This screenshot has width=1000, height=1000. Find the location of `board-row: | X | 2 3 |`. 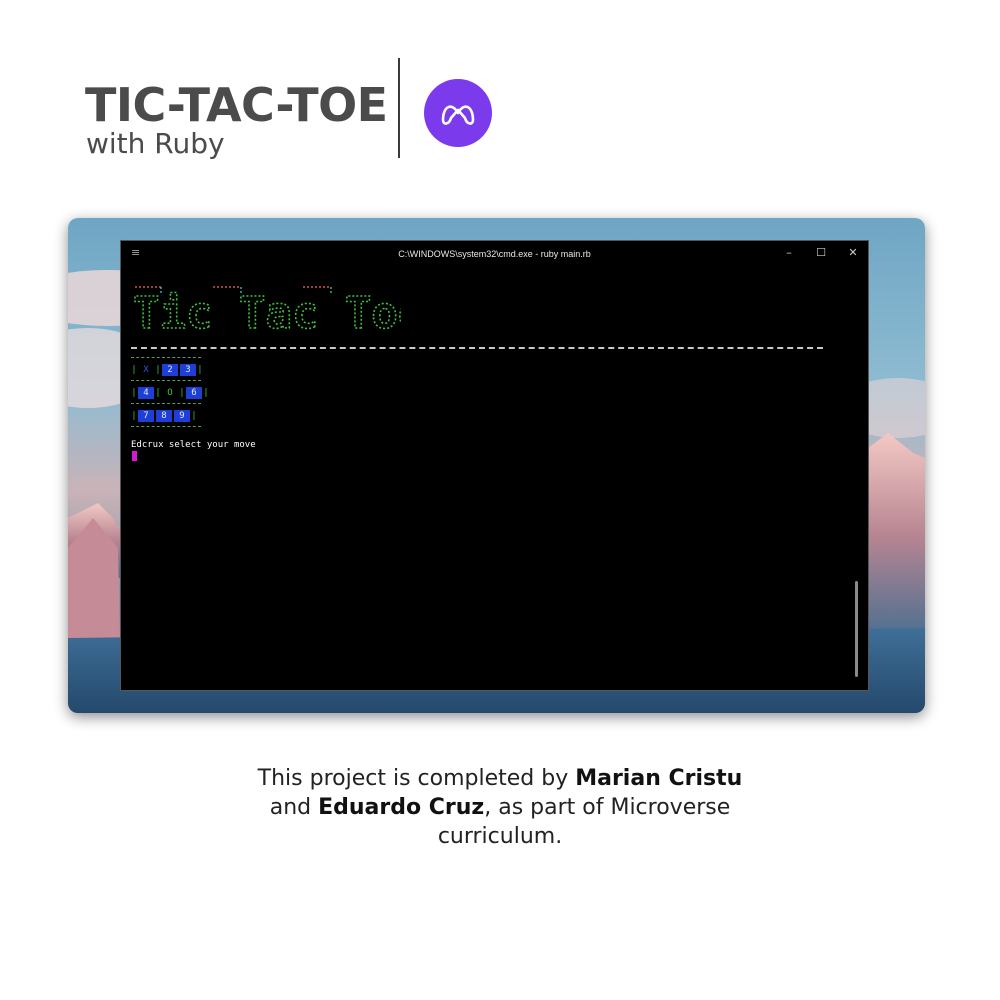

board-row: | X | 2 3 | is located at coordinates (170, 370).